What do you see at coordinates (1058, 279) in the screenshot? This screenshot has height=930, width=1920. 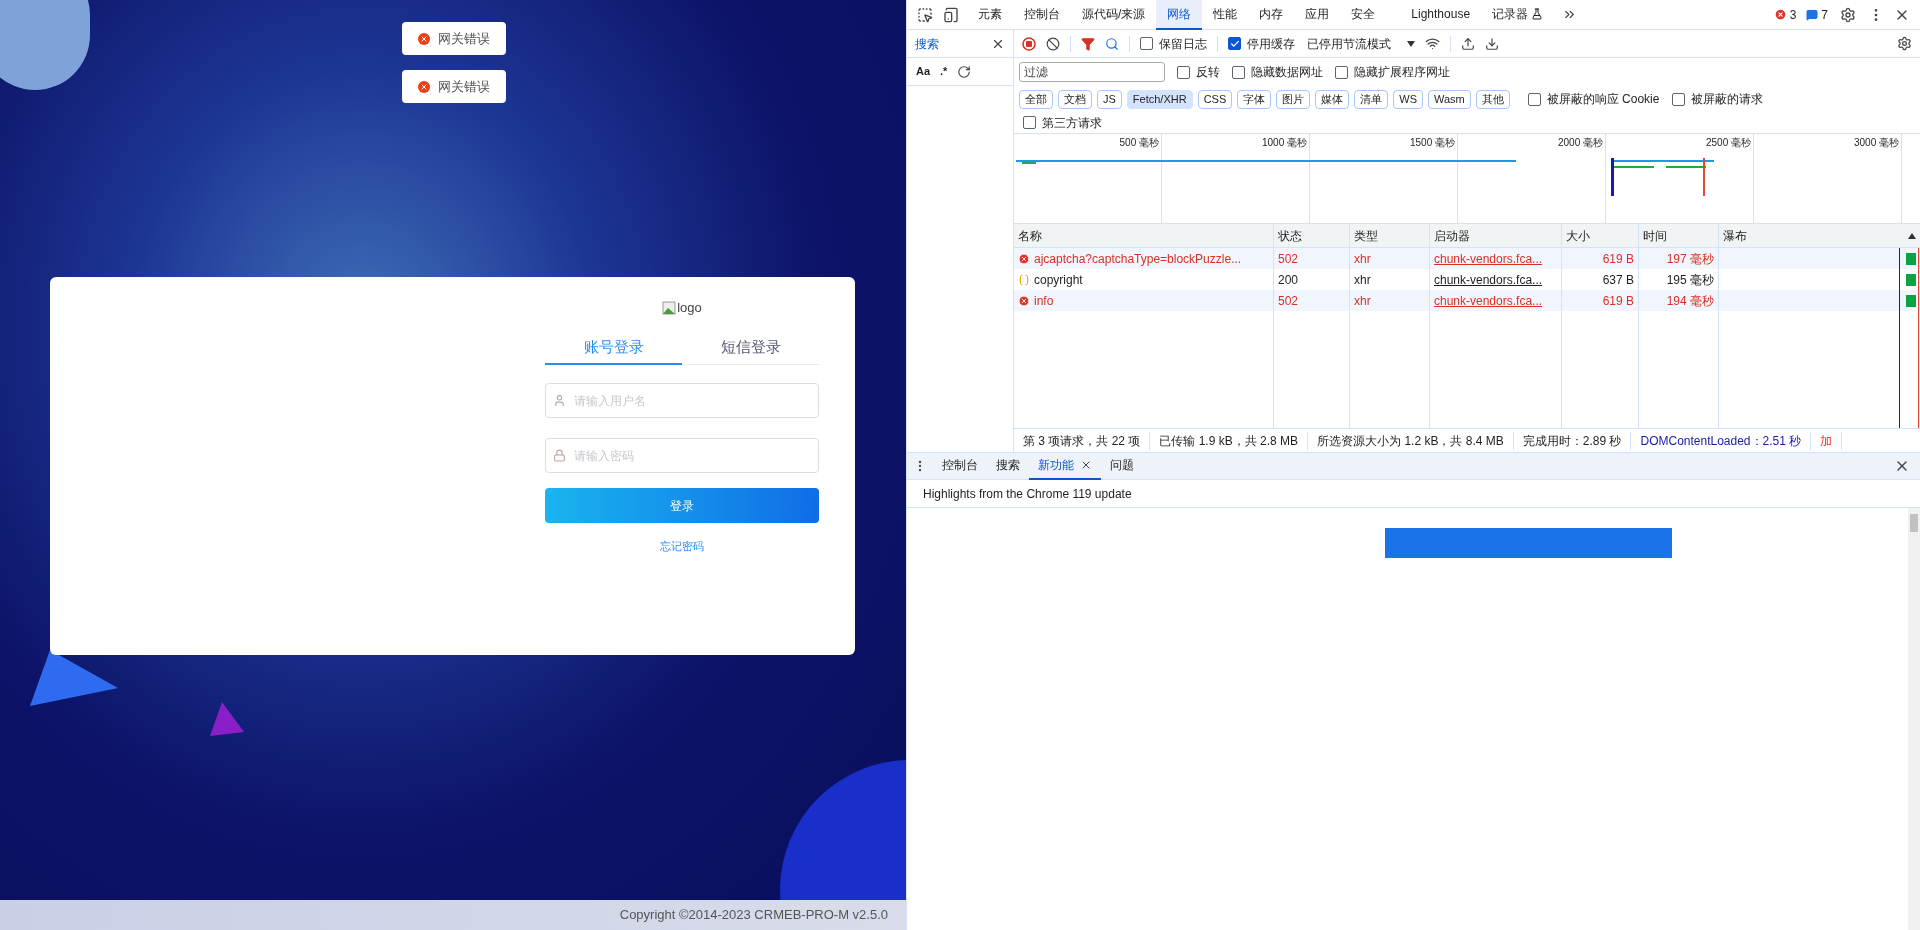 I see `table-cell: copyright` at bounding box center [1058, 279].